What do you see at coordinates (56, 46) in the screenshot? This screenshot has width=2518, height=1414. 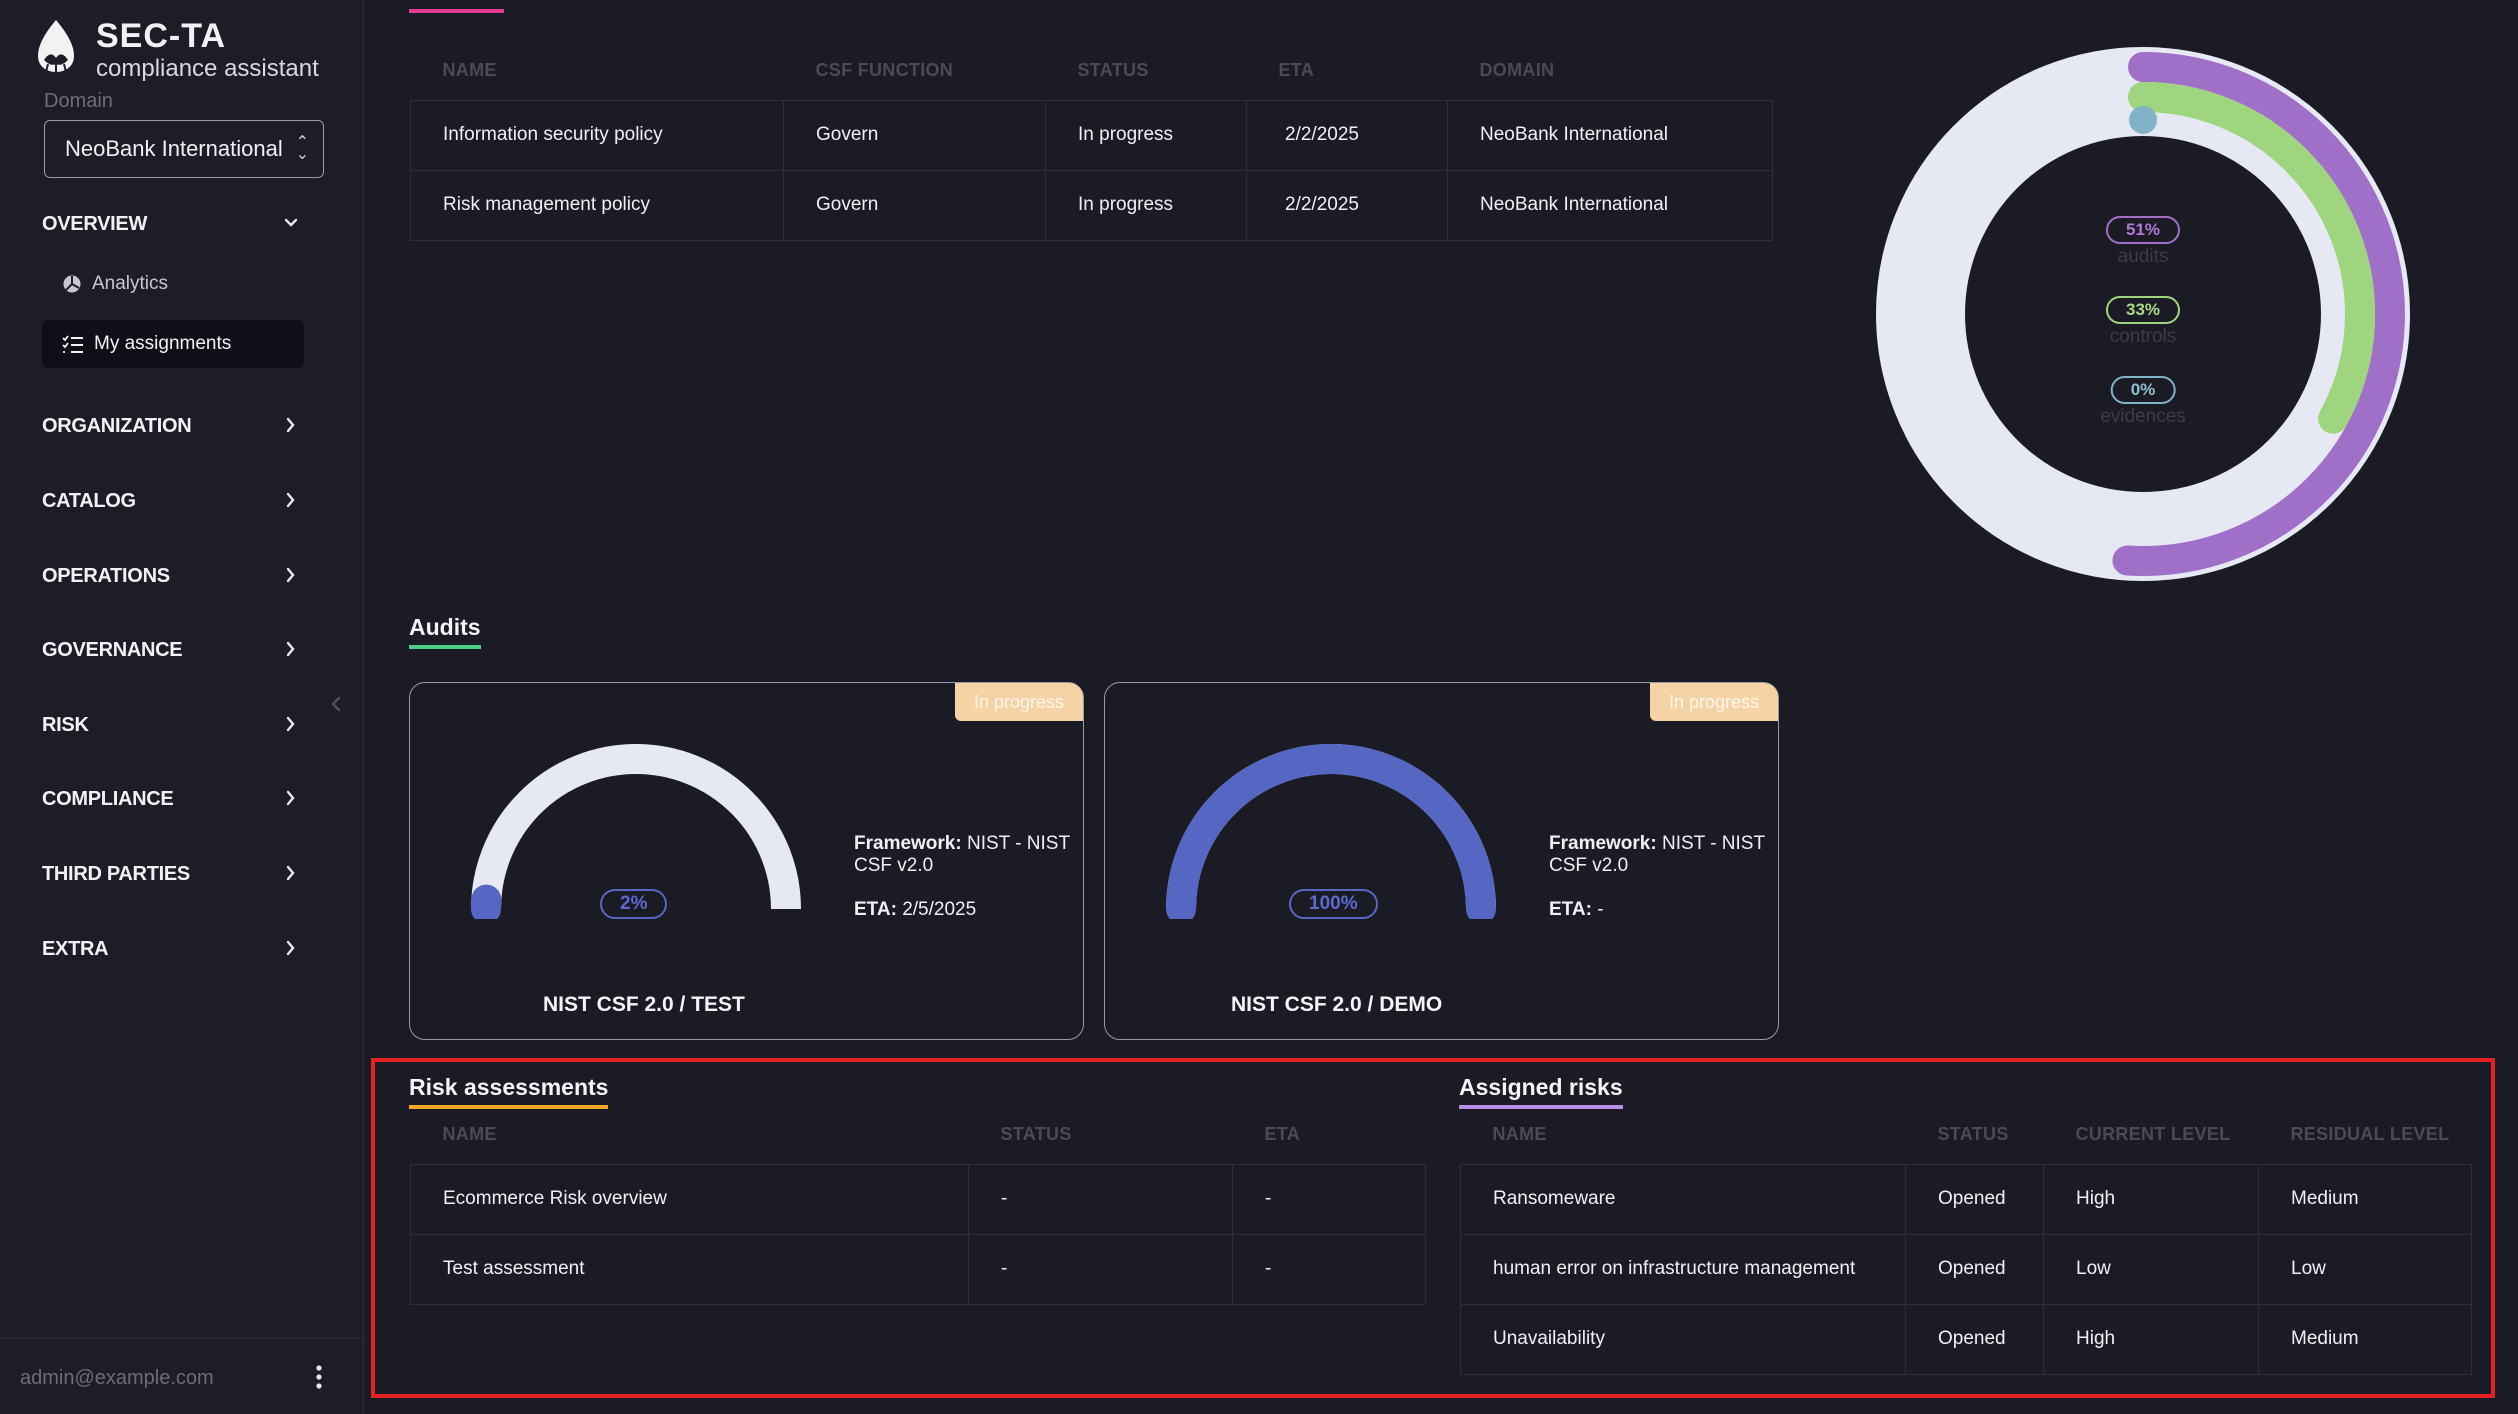 I see `brand-logo-icon` at bounding box center [56, 46].